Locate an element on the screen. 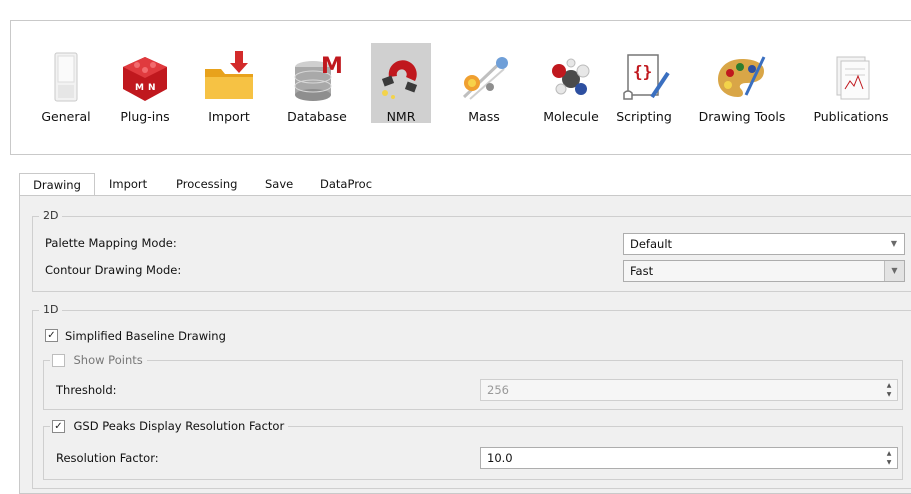 This screenshot has width=911, height=494. toolbar-drawing-tools: Drawing Tools is located at coordinates (742, 76).